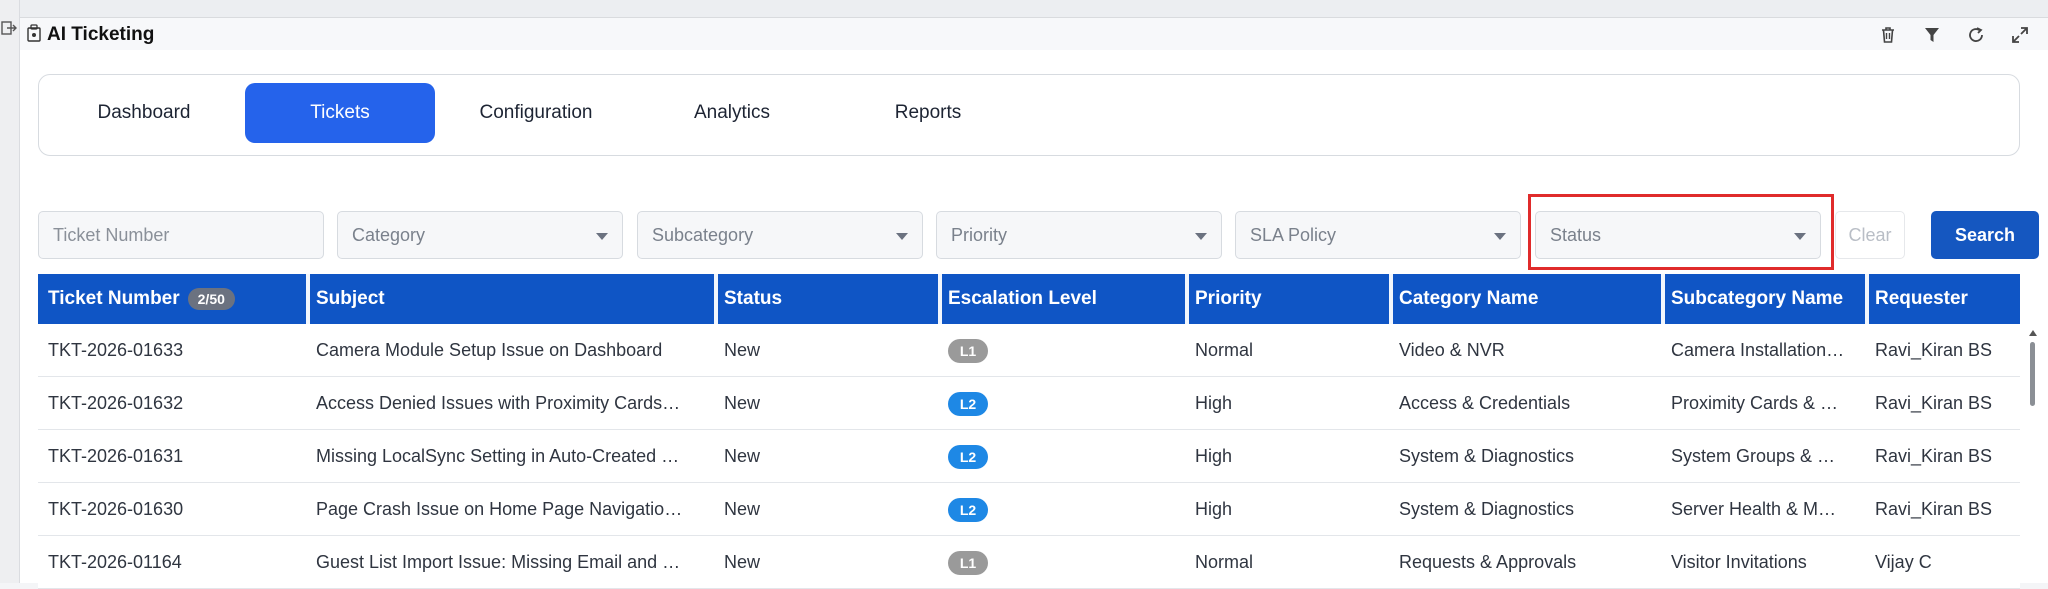  What do you see at coordinates (188, 235) in the screenshot?
I see `ticket-number-input` at bounding box center [188, 235].